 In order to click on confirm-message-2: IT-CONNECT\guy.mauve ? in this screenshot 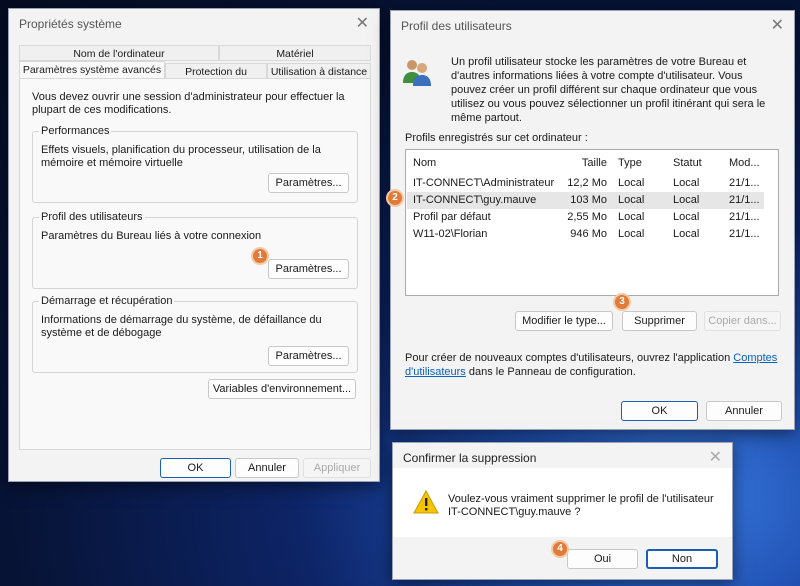, I will do `click(514, 512)`.